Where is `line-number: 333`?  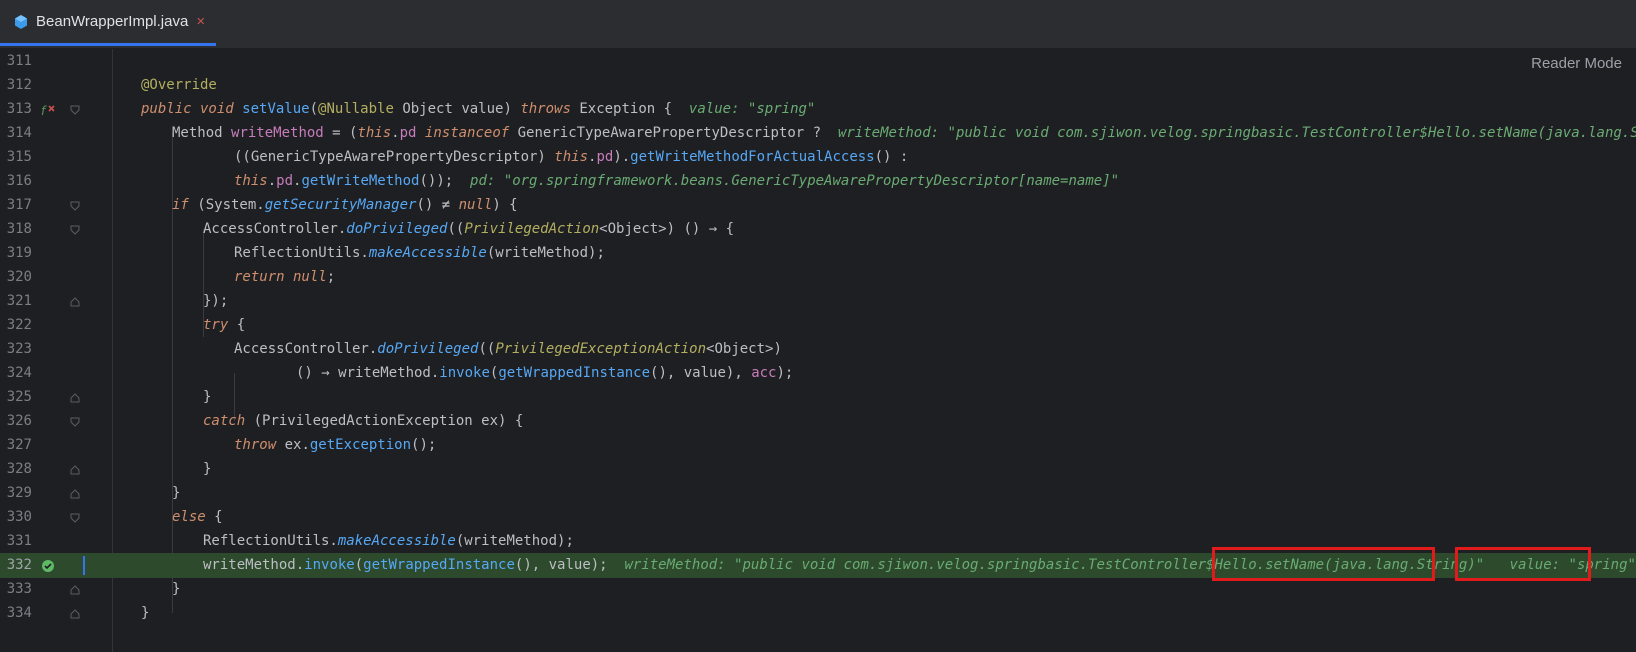 line-number: 333 is located at coordinates (16, 589).